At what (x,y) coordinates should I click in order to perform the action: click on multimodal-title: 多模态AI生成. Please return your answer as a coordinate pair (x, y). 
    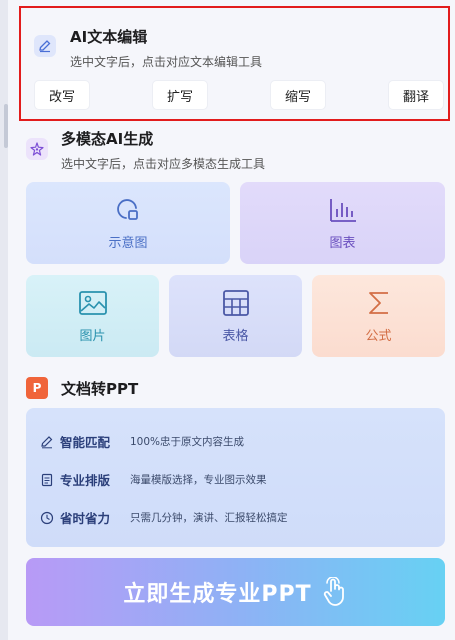
    Looking at the image, I should click on (107, 139).